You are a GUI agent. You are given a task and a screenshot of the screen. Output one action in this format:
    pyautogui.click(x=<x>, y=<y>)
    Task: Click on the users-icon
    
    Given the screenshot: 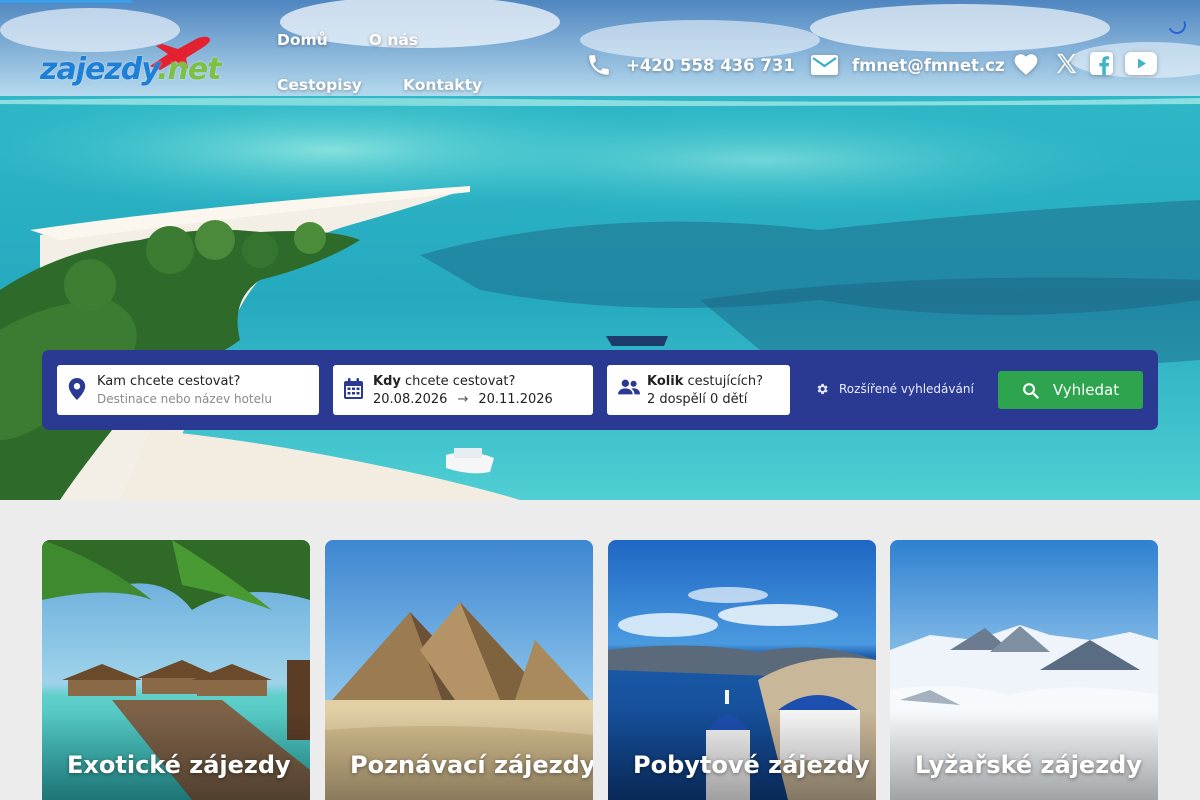 What is the action you would take?
    pyautogui.click(x=629, y=387)
    